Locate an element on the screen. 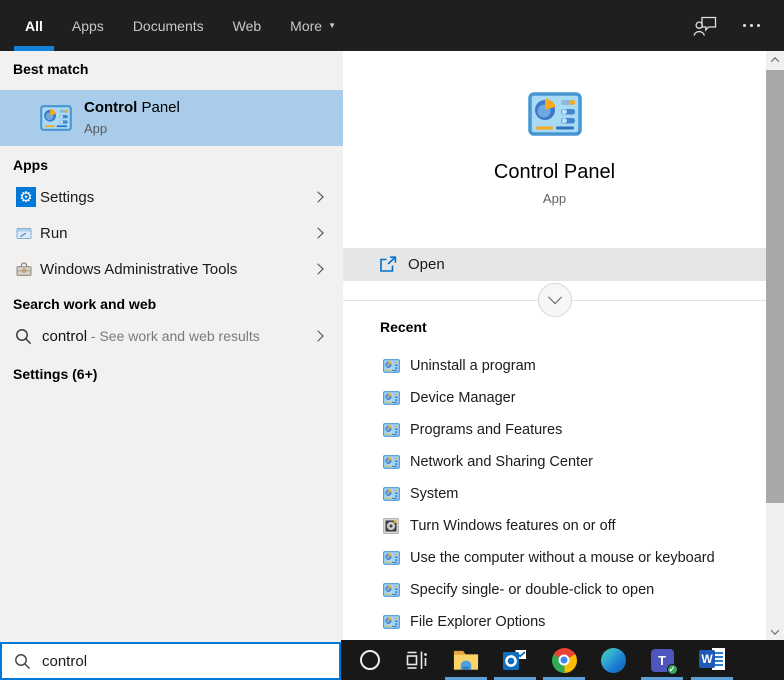  recent-row-label: Programs and Features is located at coordinates (486, 430).